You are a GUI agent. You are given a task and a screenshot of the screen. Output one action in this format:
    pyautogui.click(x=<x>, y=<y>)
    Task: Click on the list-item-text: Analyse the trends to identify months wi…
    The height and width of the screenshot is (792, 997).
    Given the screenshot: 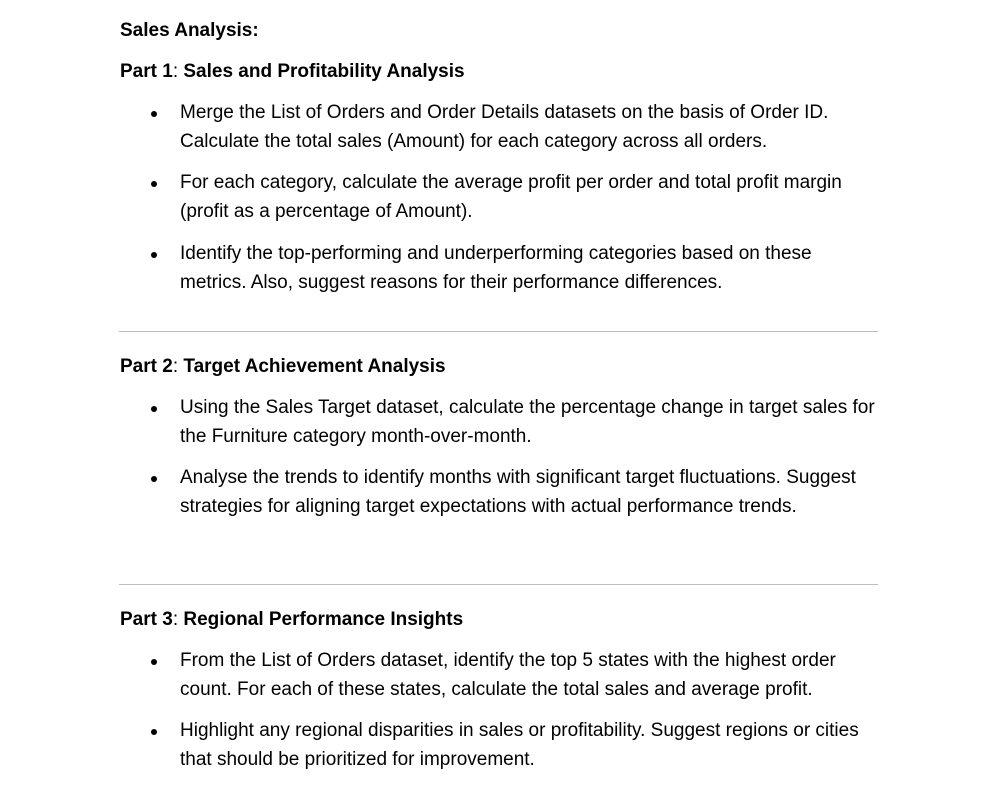 What is the action you would take?
    pyautogui.click(x=518, y=492)
    